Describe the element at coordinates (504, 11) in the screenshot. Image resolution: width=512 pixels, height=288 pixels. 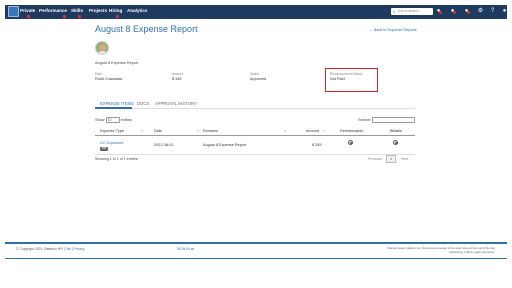
I see `user-menu-icon: ●` at that location.